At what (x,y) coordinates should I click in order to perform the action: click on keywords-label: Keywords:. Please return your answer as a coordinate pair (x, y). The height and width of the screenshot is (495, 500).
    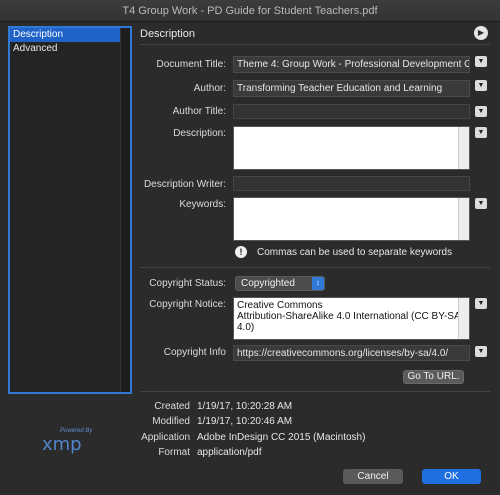
    Looking at the image, I should click on (202, 204).